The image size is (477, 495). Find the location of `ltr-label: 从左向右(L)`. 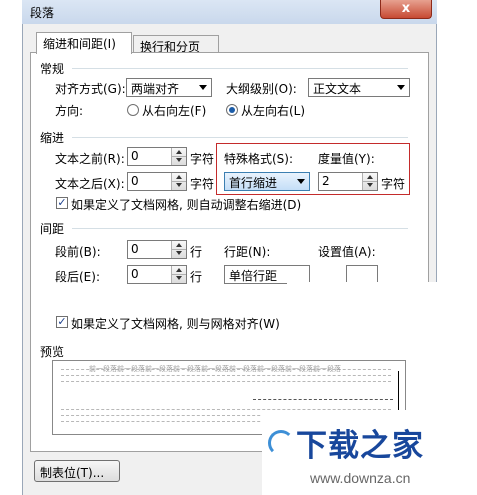

ltr-label: 从左向右(L) is located at coordinates (273, 111).